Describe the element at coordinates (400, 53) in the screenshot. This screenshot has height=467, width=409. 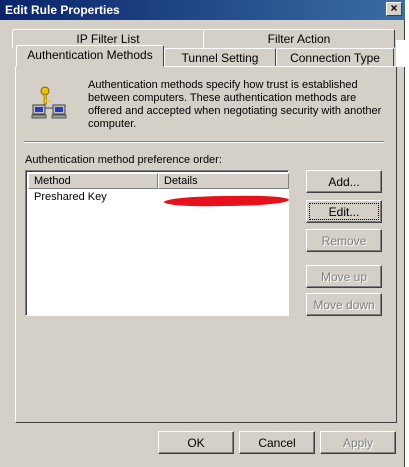
I see `background-strip` at that location.